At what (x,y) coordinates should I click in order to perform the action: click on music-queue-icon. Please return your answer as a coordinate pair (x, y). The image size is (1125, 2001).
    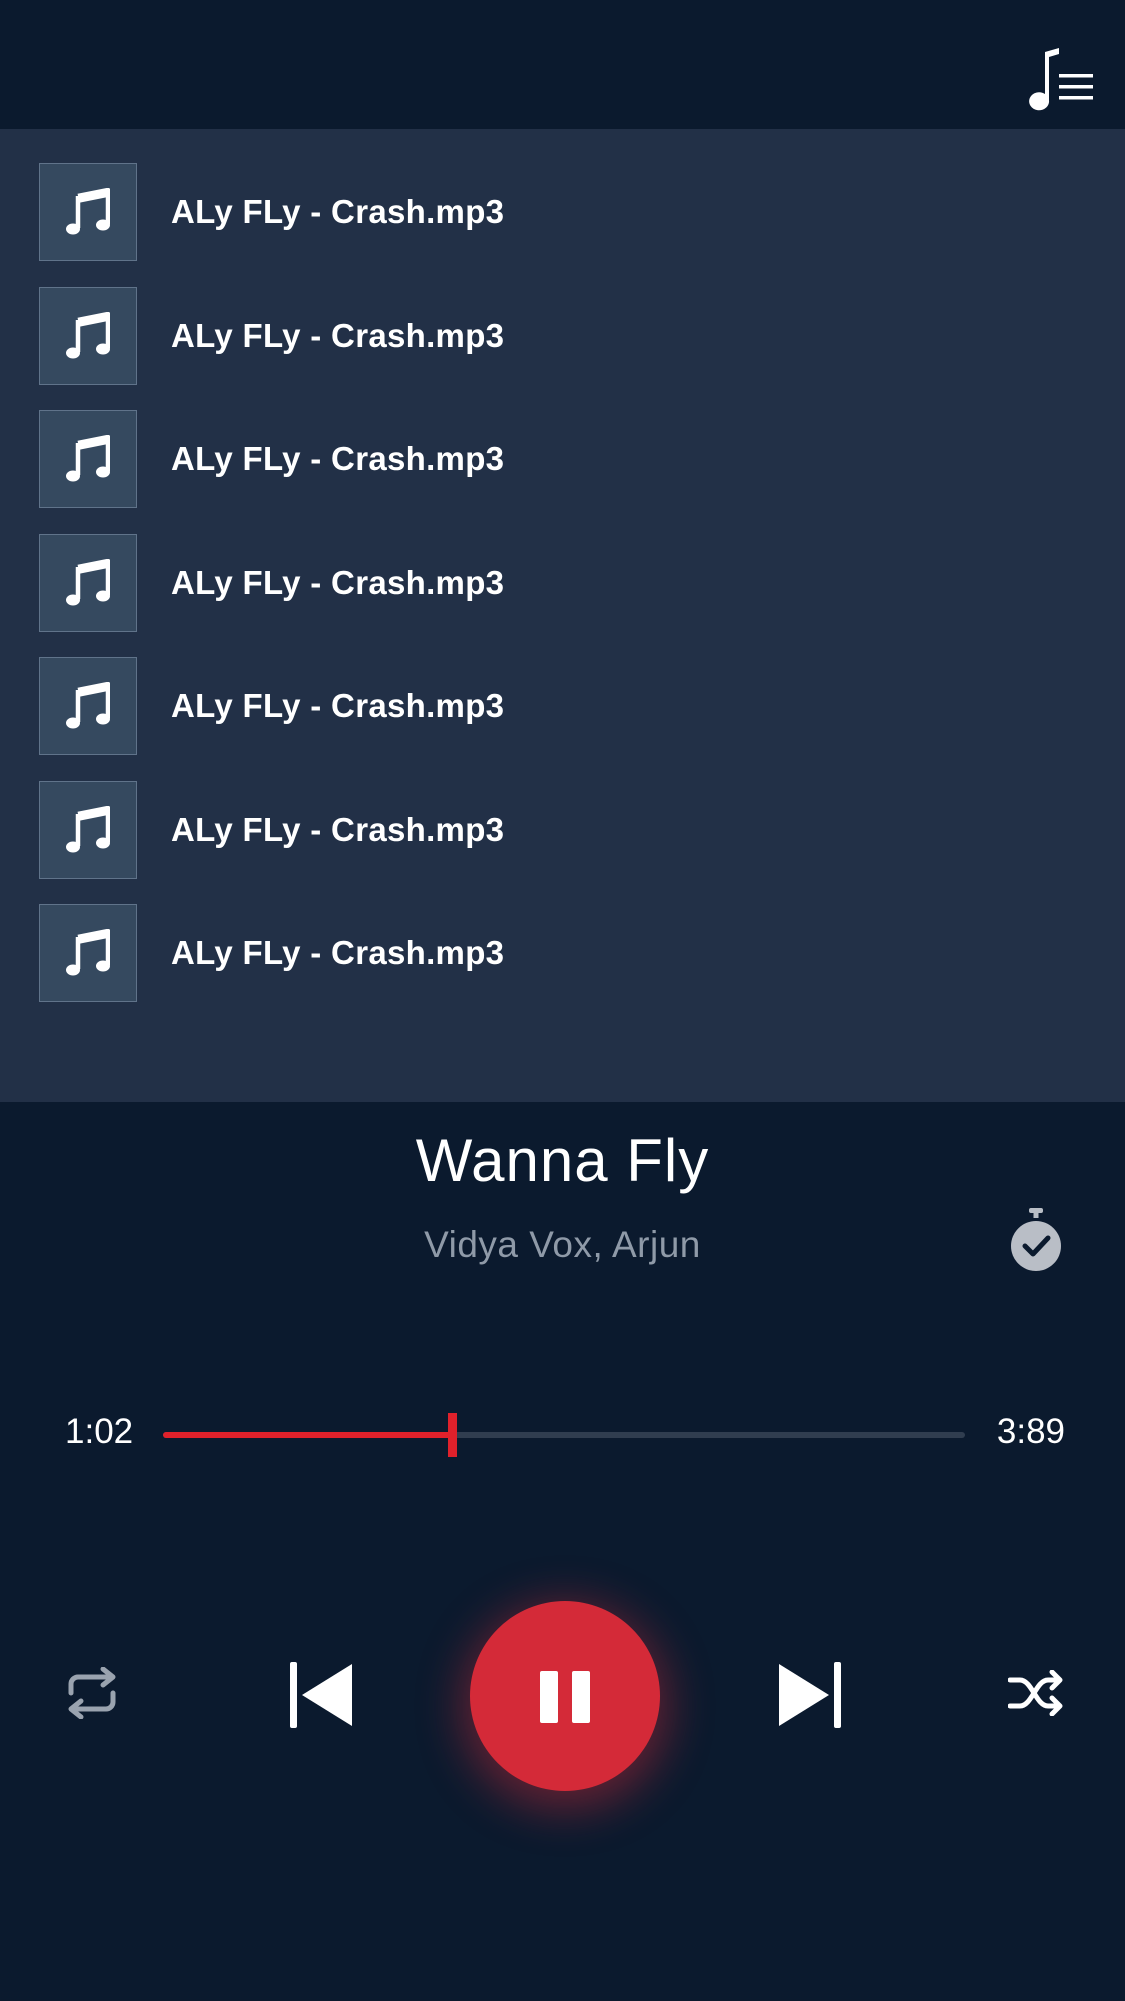
    Looking at the image, I should click on (1060, 80).